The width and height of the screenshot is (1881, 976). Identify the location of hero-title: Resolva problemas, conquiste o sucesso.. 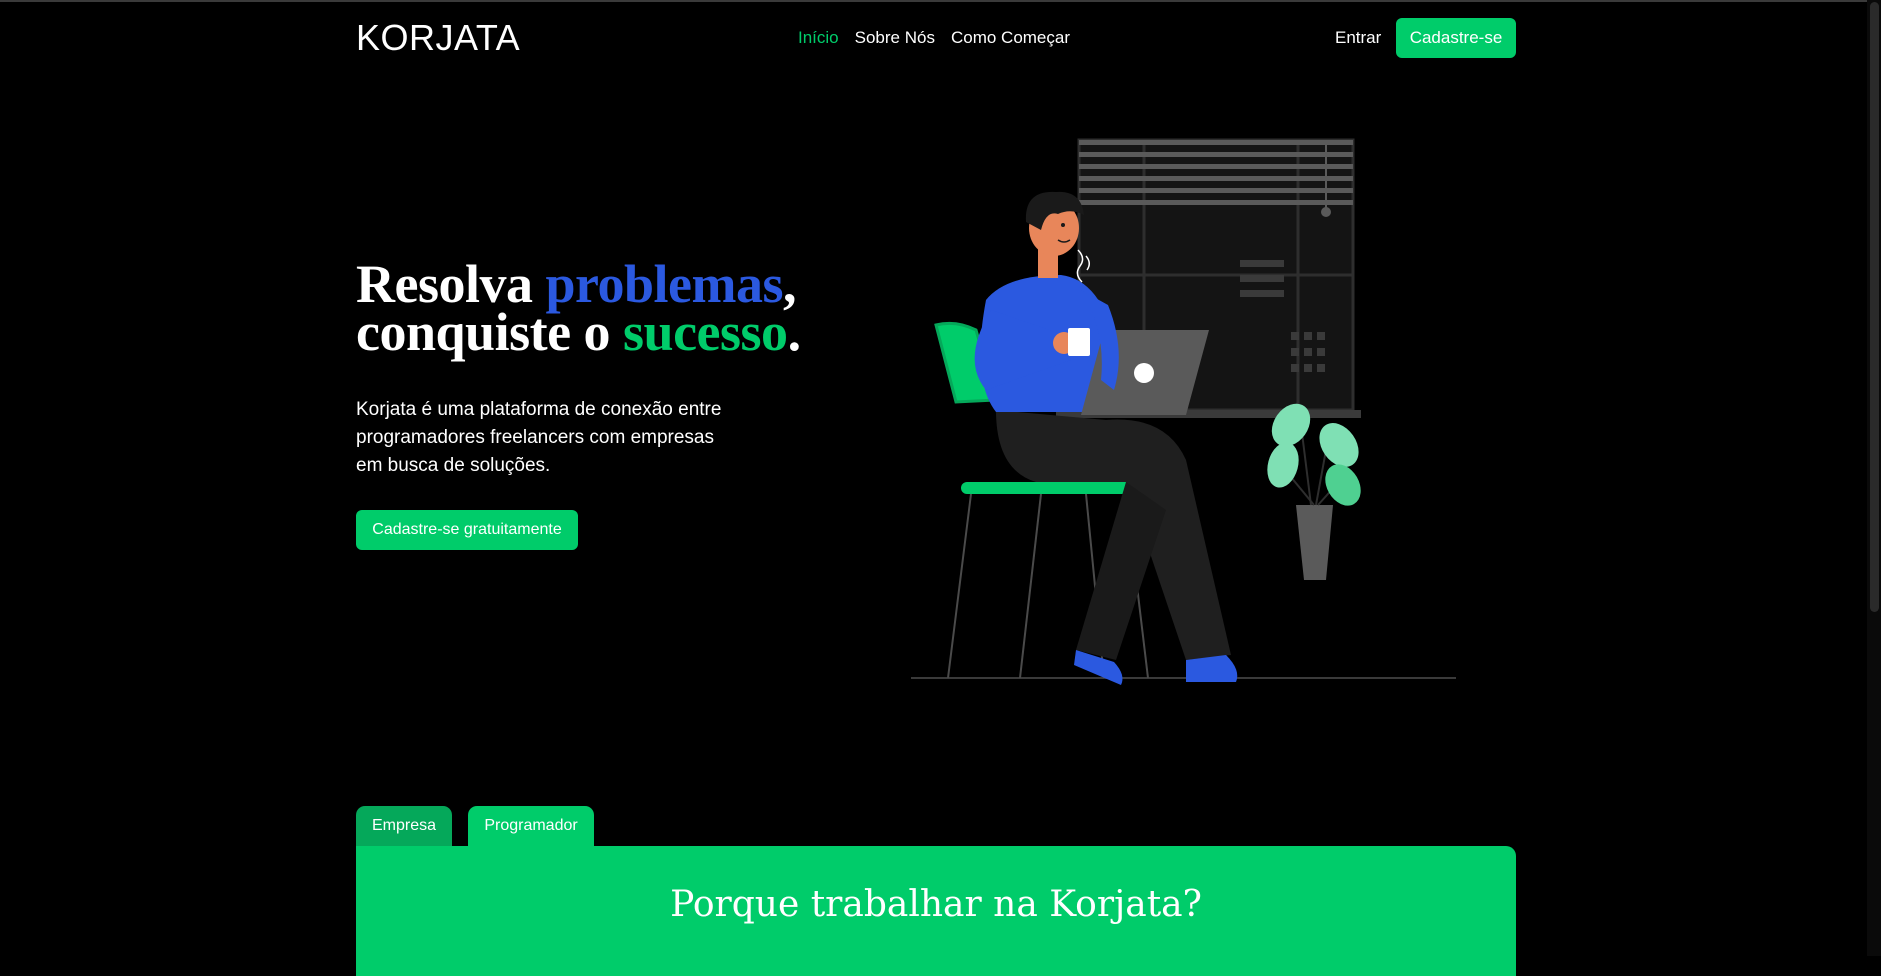
(578, 308).